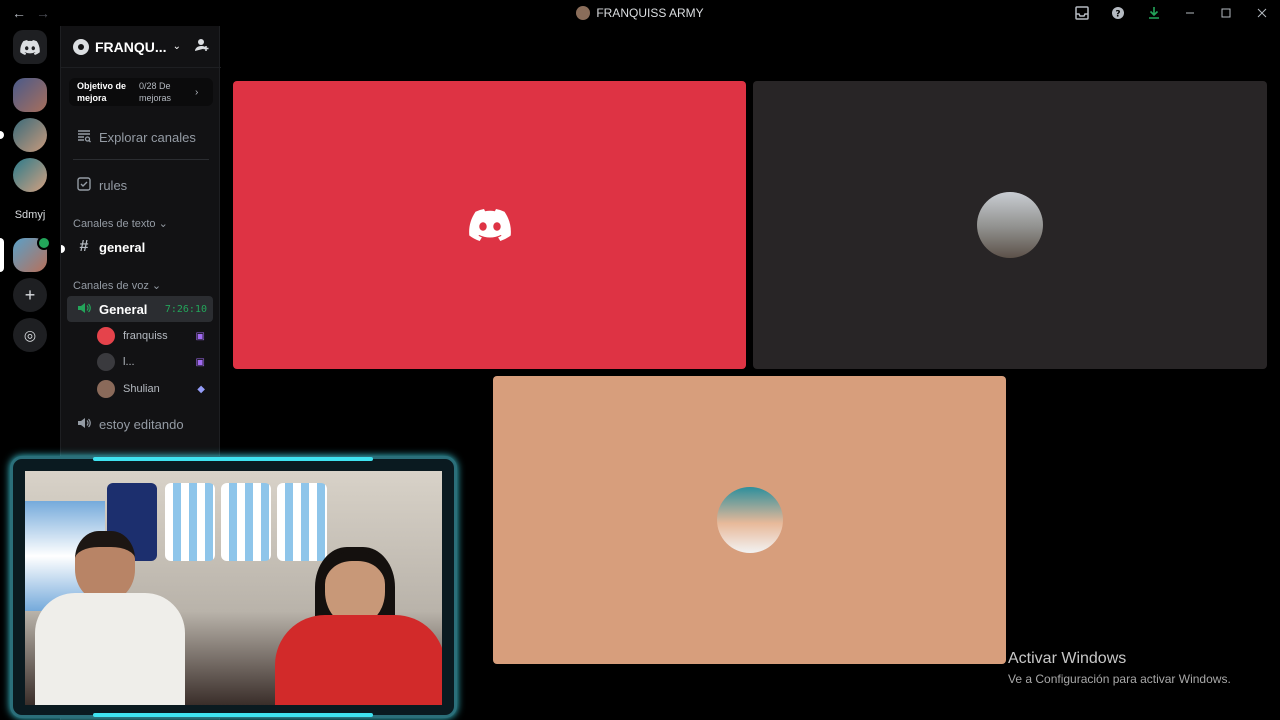 This screenshot has width=1280, height=720. What do you see at coordinates (114, 224) in the screenshot?
I see `category-text-label: Canales de texto` at bounding box center [114, 224].